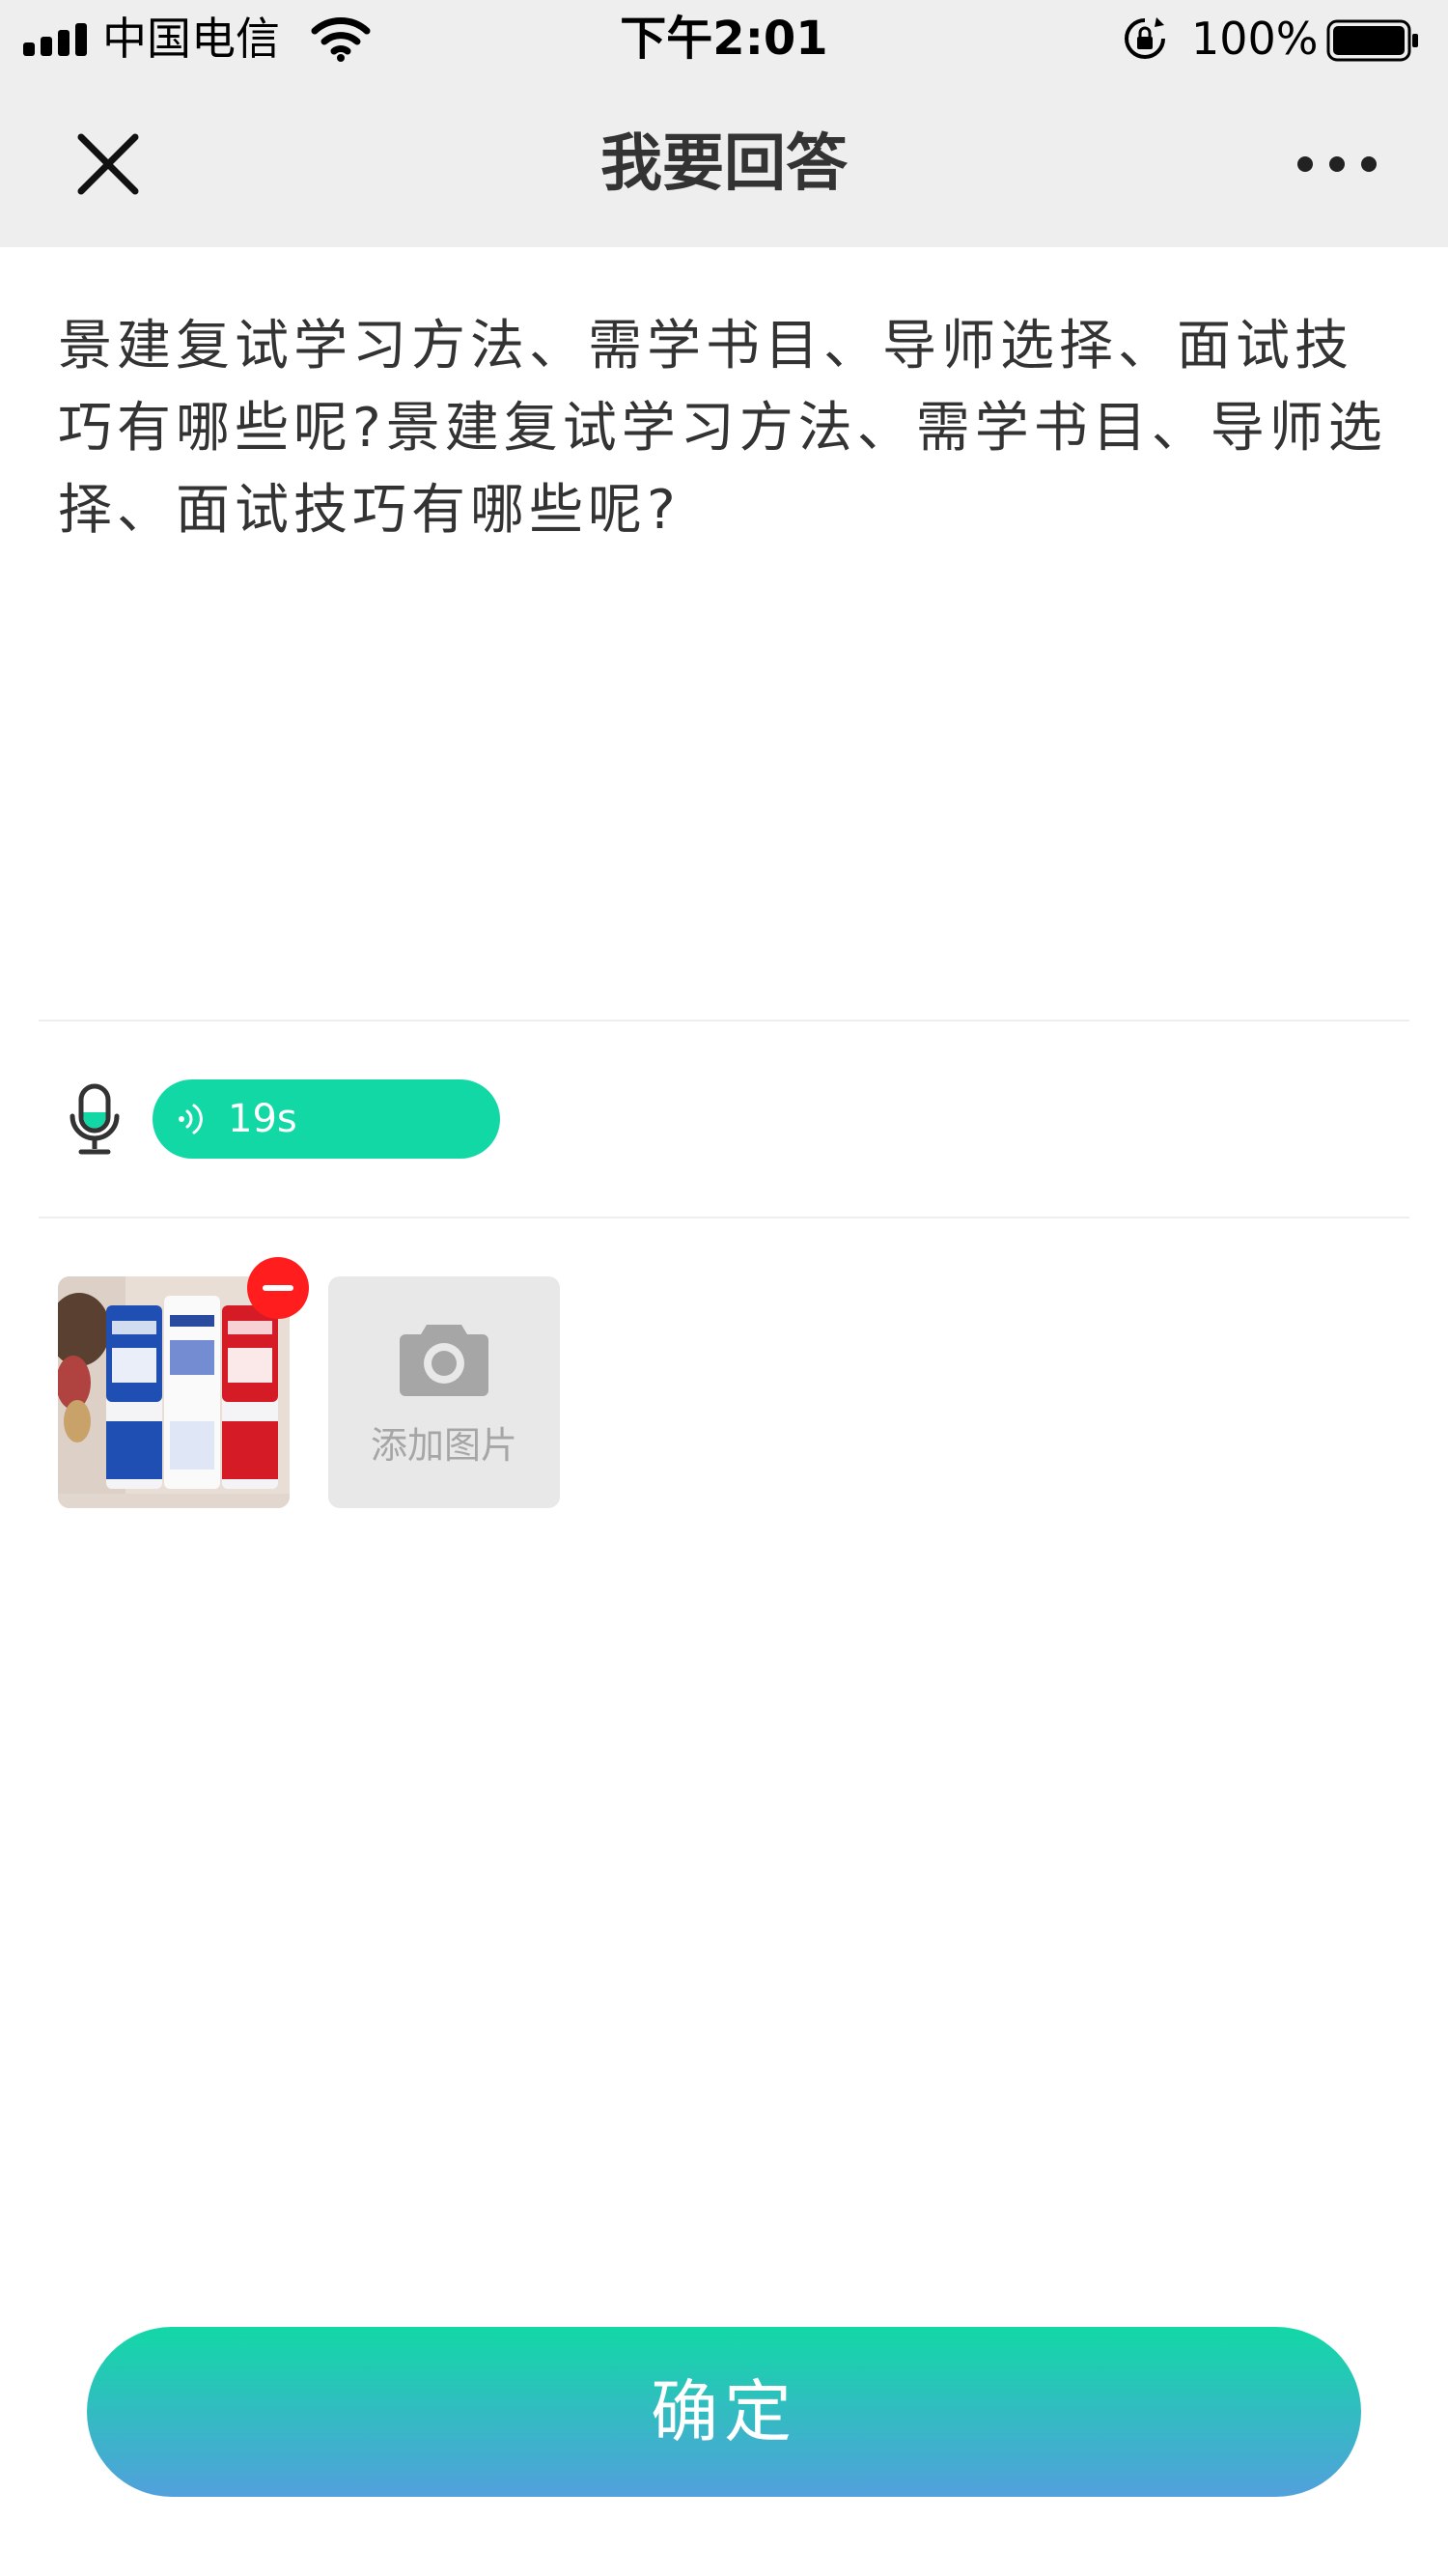 The width and height of the screenshot is (1448, 2576). I want to click on voice-duration: 19s, so click(263, 1119).